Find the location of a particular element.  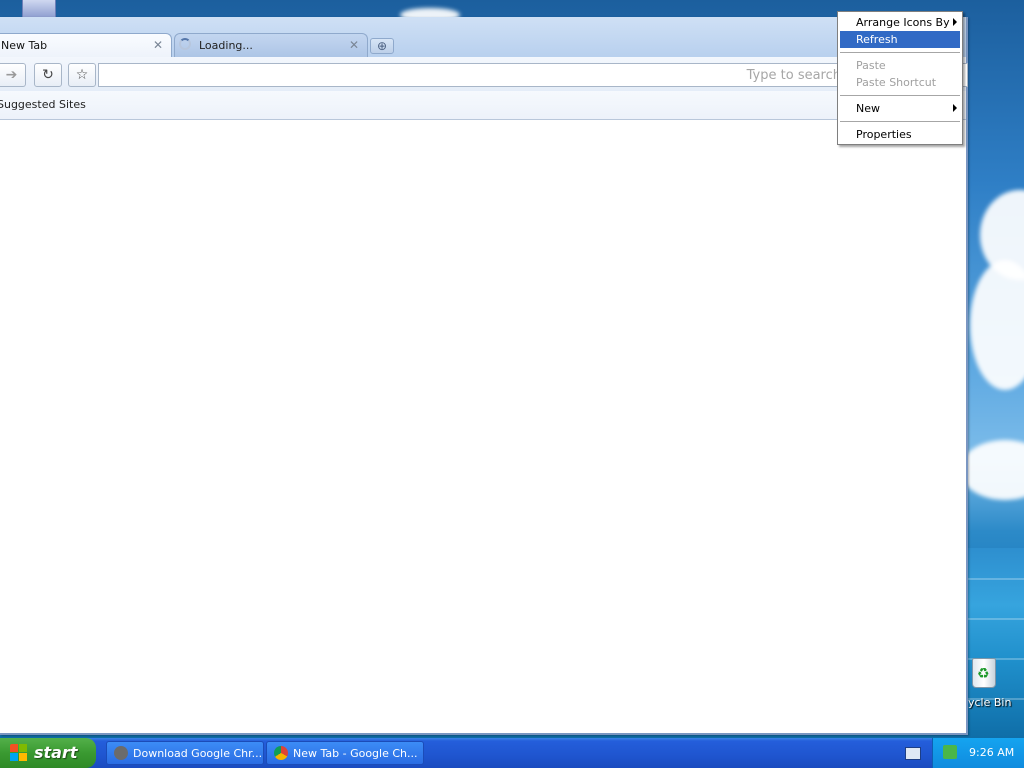

tab-title: New Tab is located at coordinates (24, 45).